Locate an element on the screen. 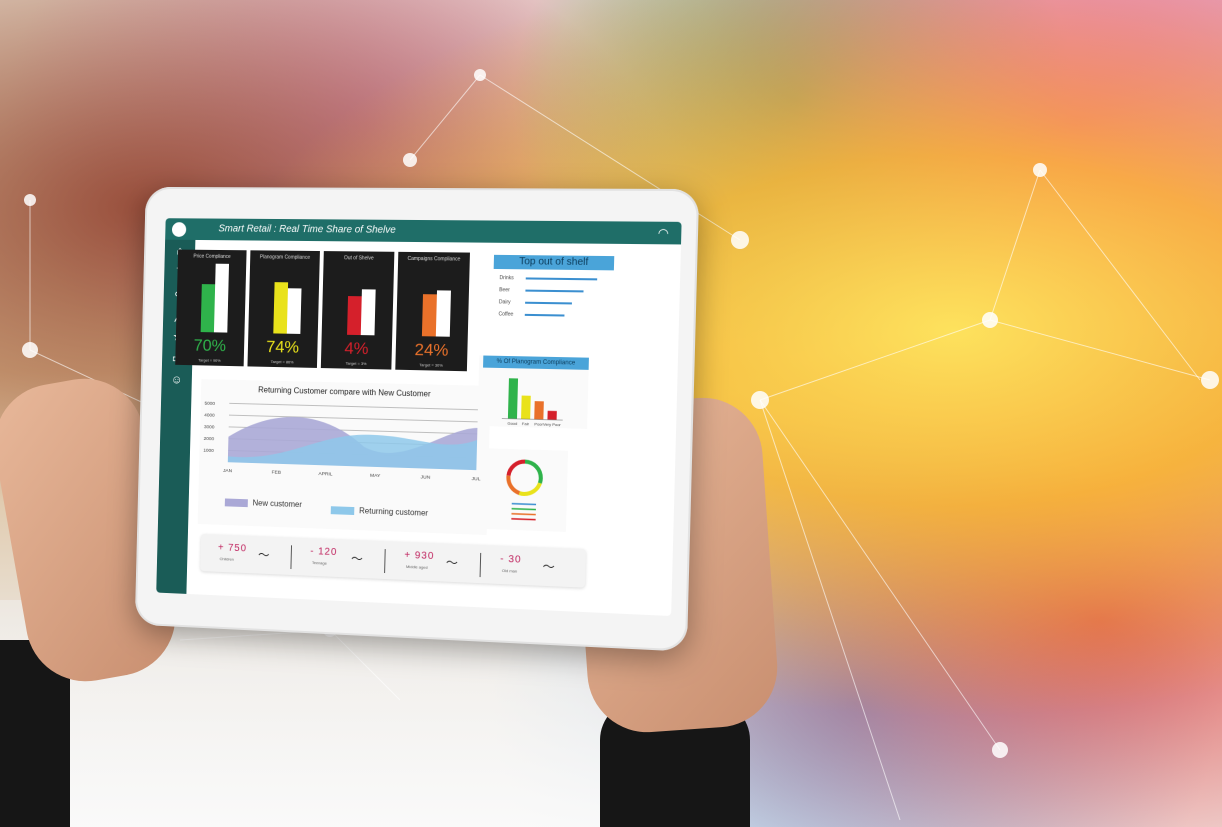 This screenshot has height=827, width=1222. kpi-target: Target = 90% is located at coordinates (209, 360).